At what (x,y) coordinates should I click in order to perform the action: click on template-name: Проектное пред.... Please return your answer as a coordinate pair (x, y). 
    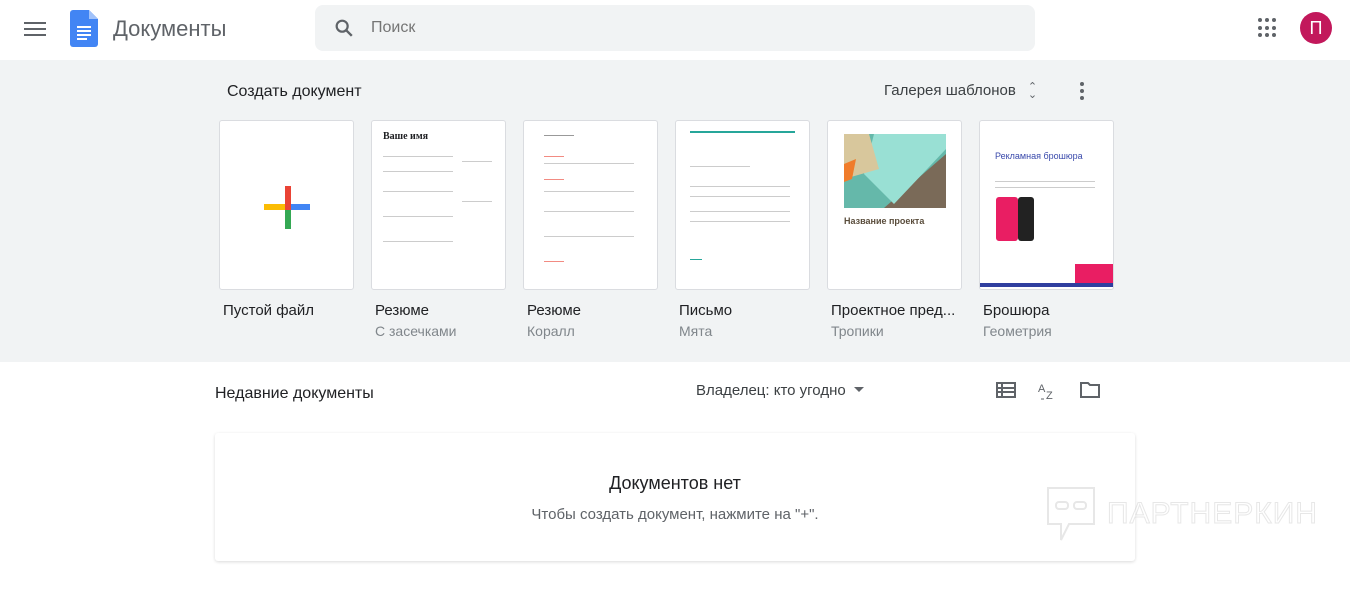
    Looking at the image, I should click on (893, 310).